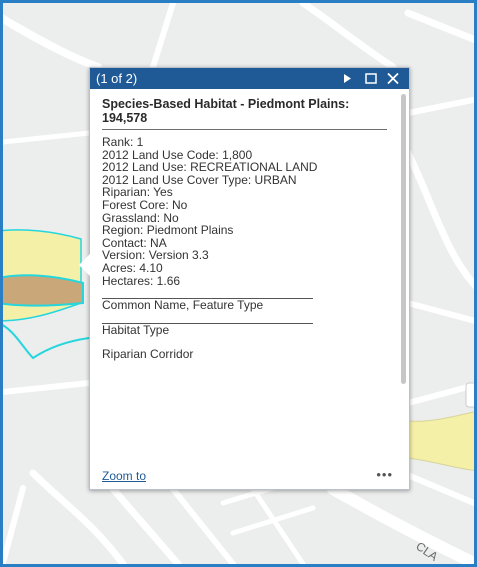  I want to click on attribute-rank: Rank: 1, so click(123, 142).